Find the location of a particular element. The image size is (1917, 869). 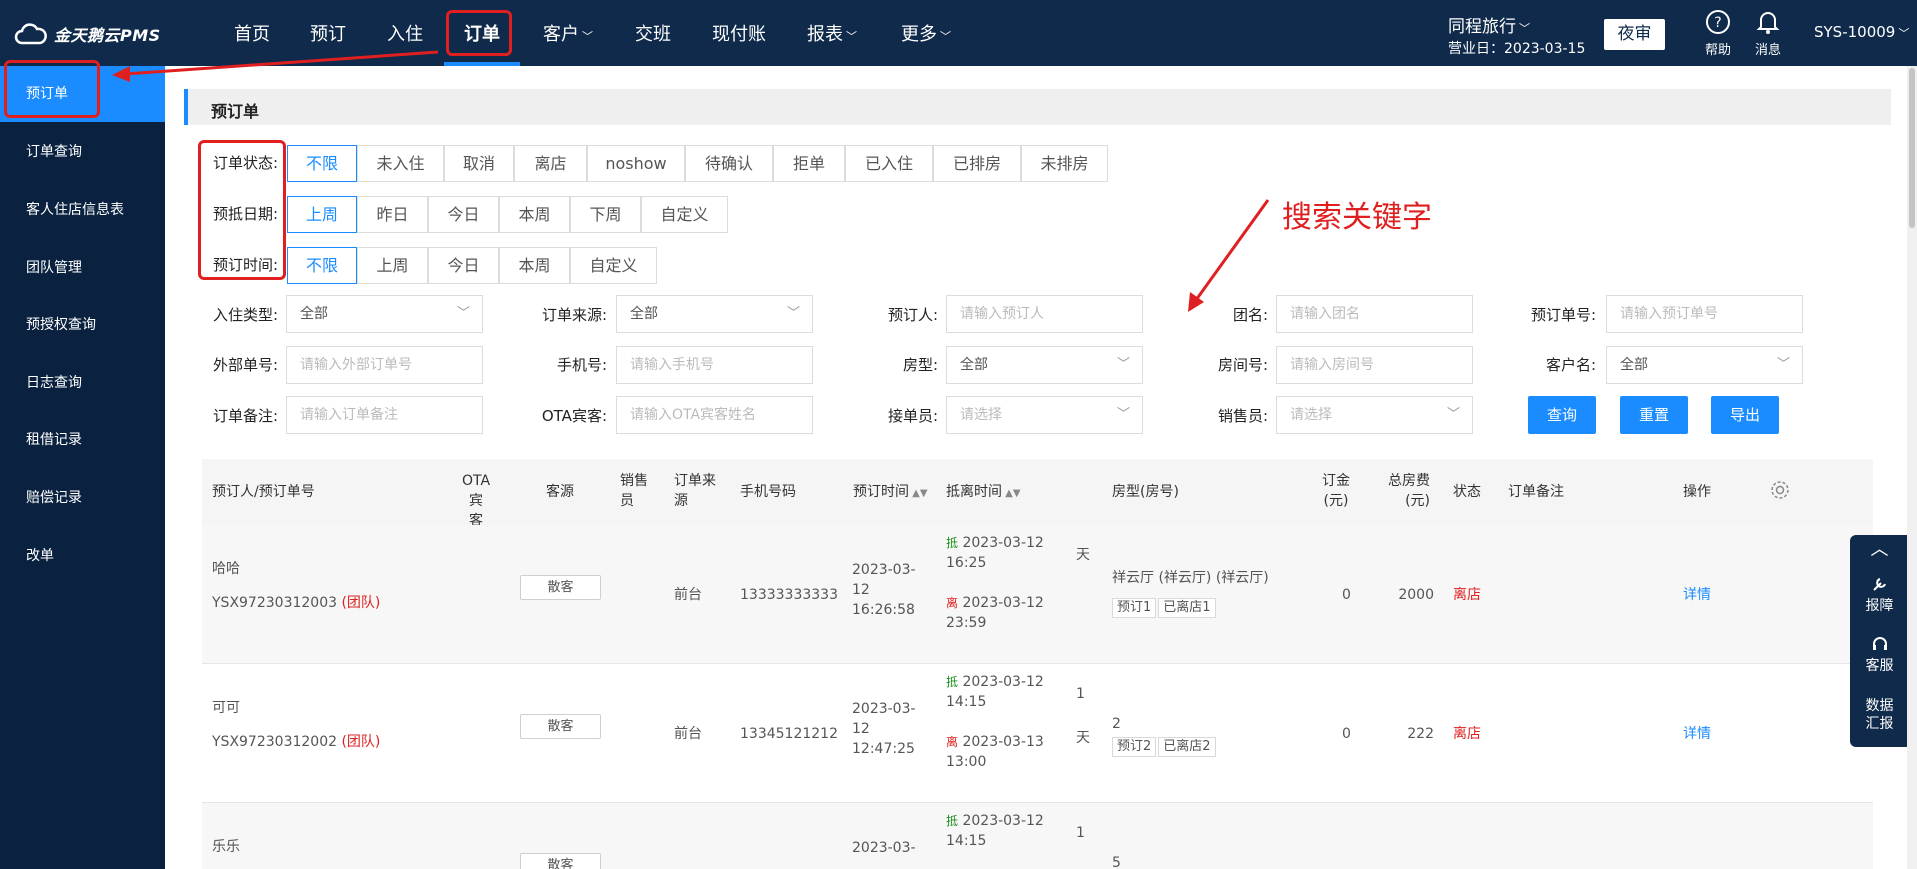

annotation-search-keyword: 搜索关键字 is located at coordinates (1357, 217).